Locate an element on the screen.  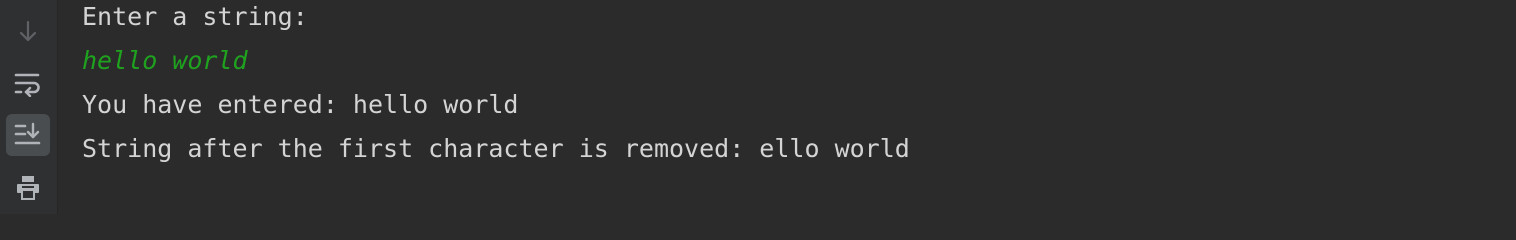
scroll-to-end-icon is located at coordinates (27, 133).